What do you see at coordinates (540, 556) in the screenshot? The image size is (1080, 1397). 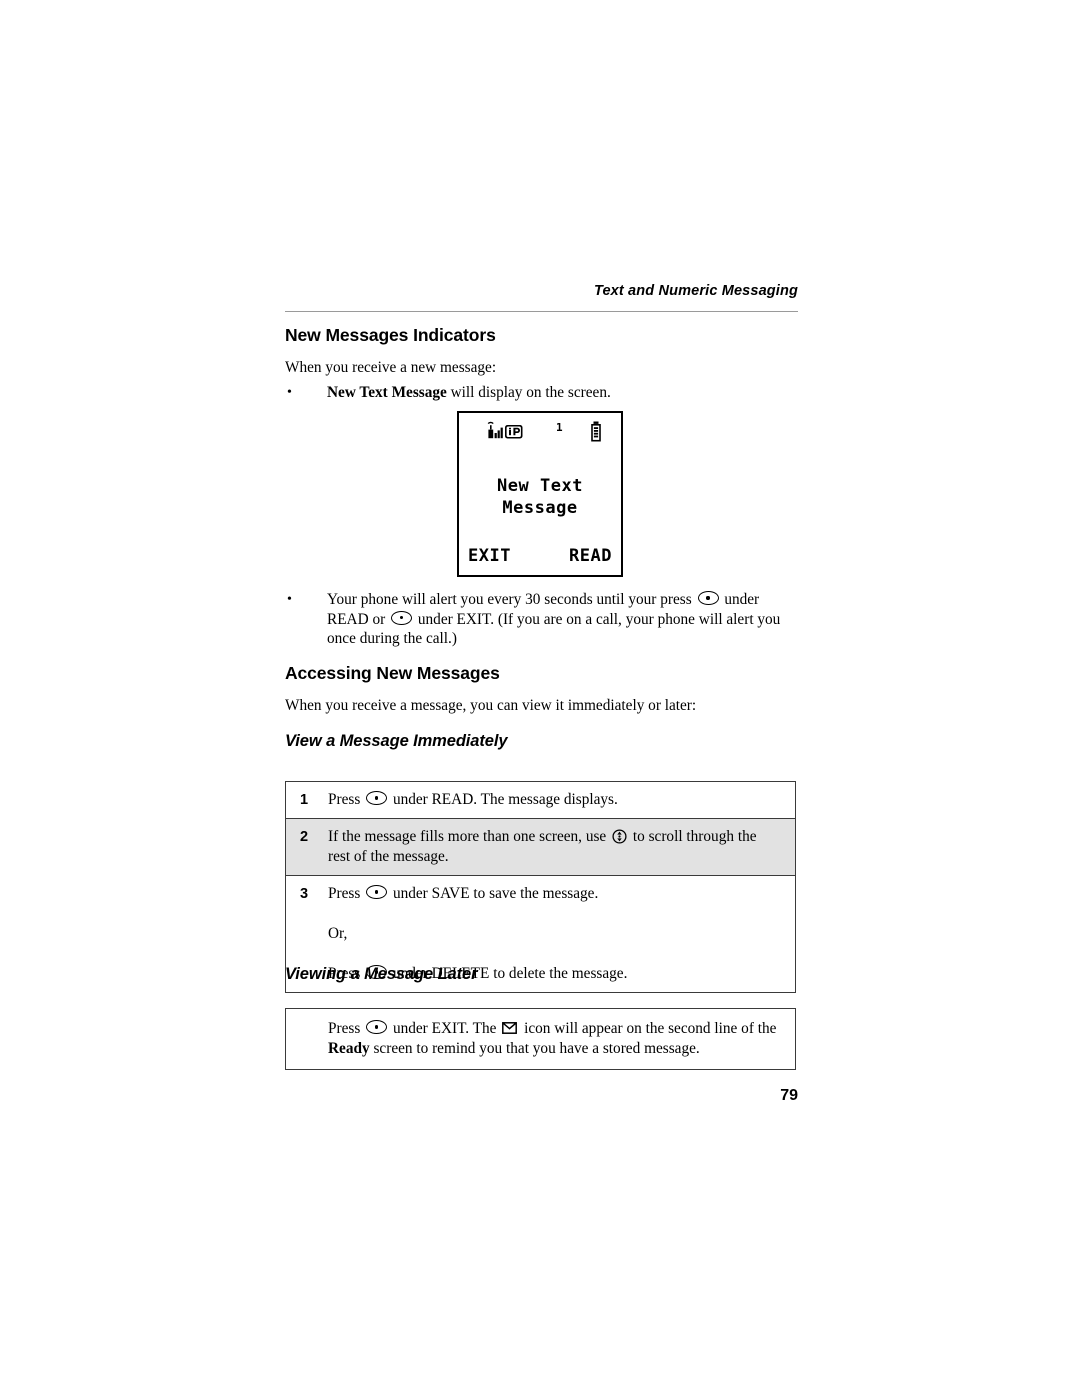 I see `phone-softkey-bar: EXIT READ` at bounding box center [540, 556].